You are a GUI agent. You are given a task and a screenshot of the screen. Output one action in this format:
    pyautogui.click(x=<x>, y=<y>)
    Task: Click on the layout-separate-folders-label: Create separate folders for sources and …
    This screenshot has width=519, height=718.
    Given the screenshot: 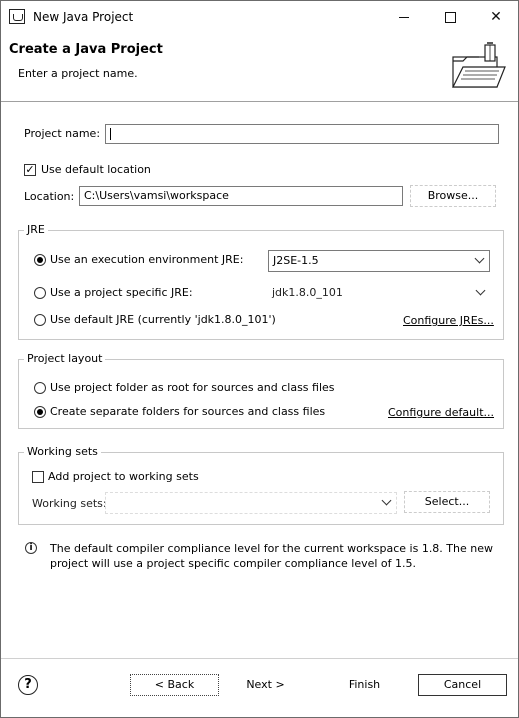 What is the action you would take?
    pyautogui.click(x=188, y=411)
    